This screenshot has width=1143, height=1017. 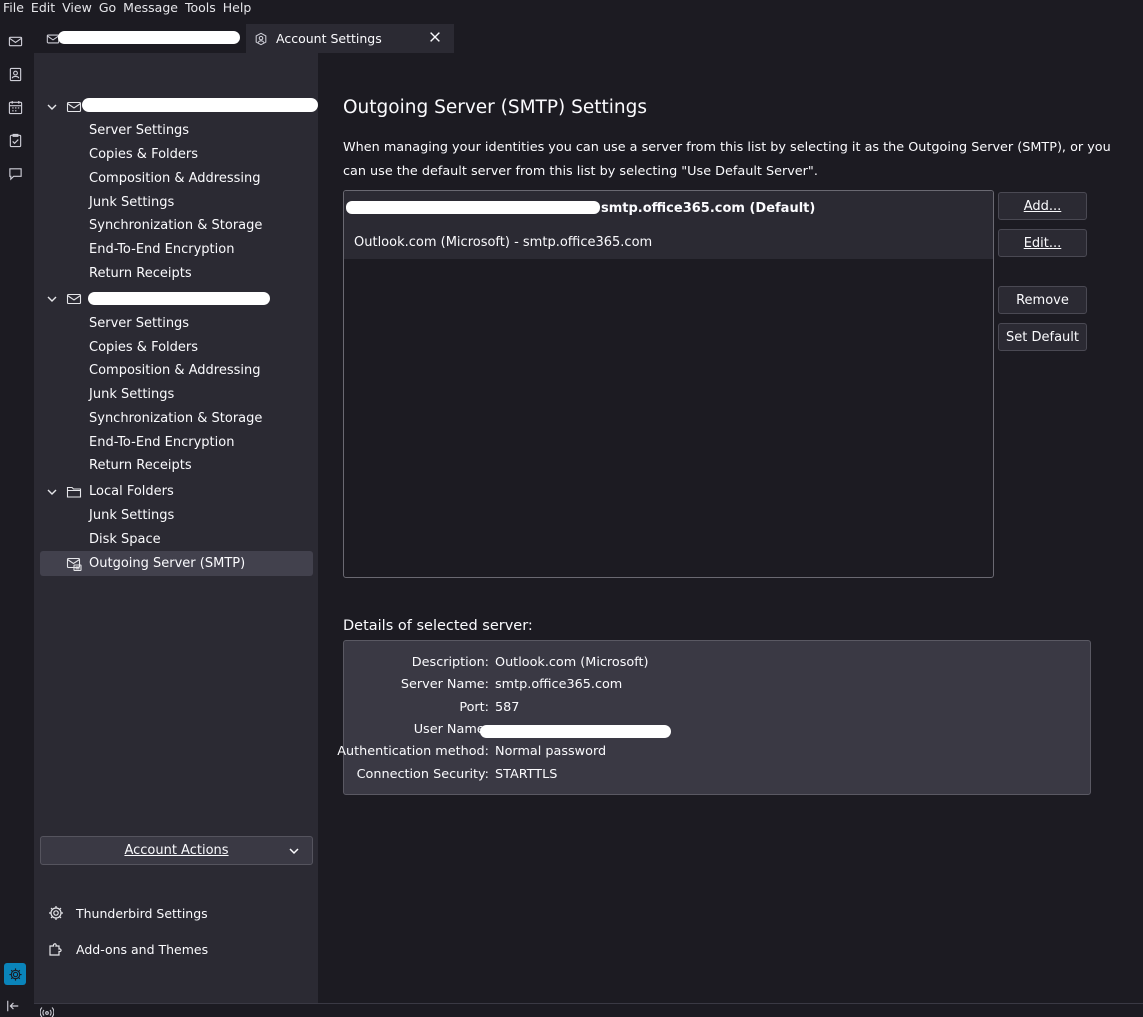 What do you see at coordinates (571, 8) in the screenshot?
I see `menu-bar: File Edit View Go Message Tools Help` at bounding box center [571, 8].